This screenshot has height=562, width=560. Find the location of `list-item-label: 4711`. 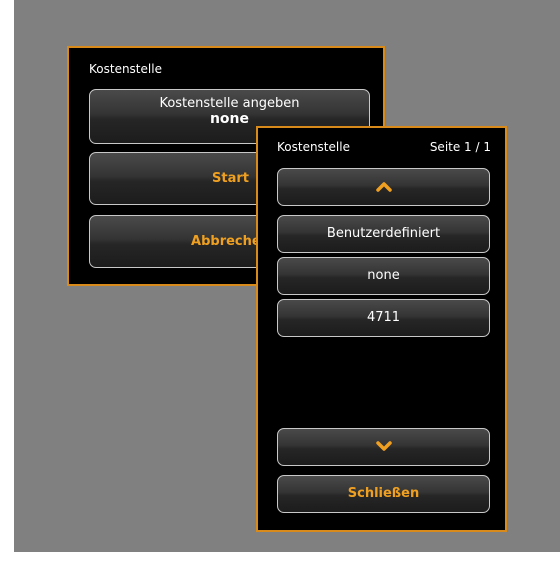

list-item-label: 4711 is located at coordinates (383, 317).